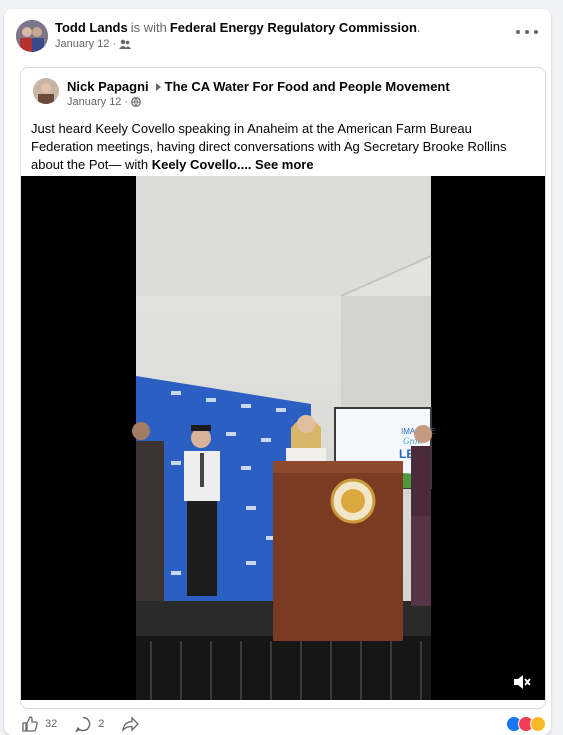 This screenshot has height=735, width=563. Describe the element at coordinates (293, 27) in the screenshot. I see `tagged-page: Federal Energy Regulatory Commission` at that location.